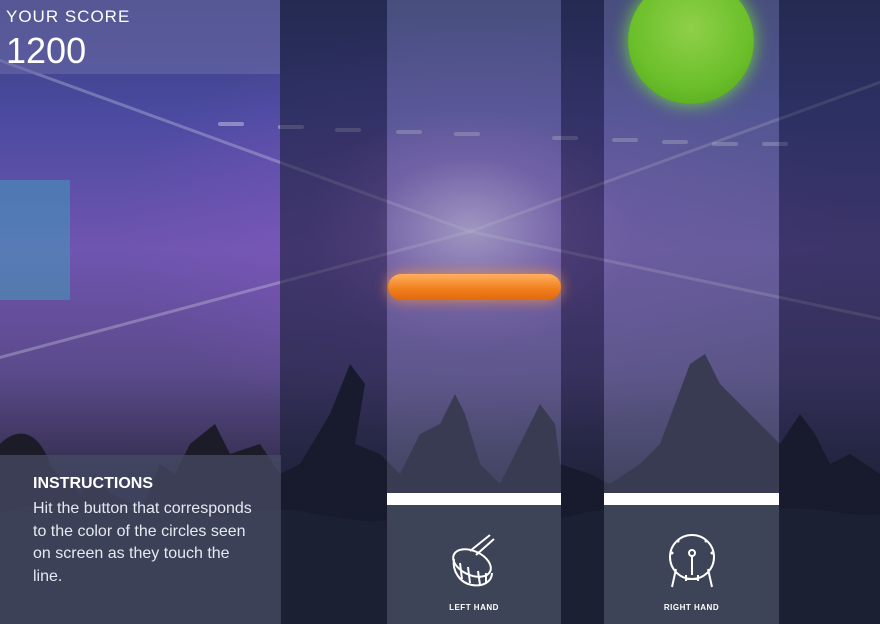 The width and height of the screenshot is (880, 624). I want to click on bass-drum-icon, so click(692, 563).